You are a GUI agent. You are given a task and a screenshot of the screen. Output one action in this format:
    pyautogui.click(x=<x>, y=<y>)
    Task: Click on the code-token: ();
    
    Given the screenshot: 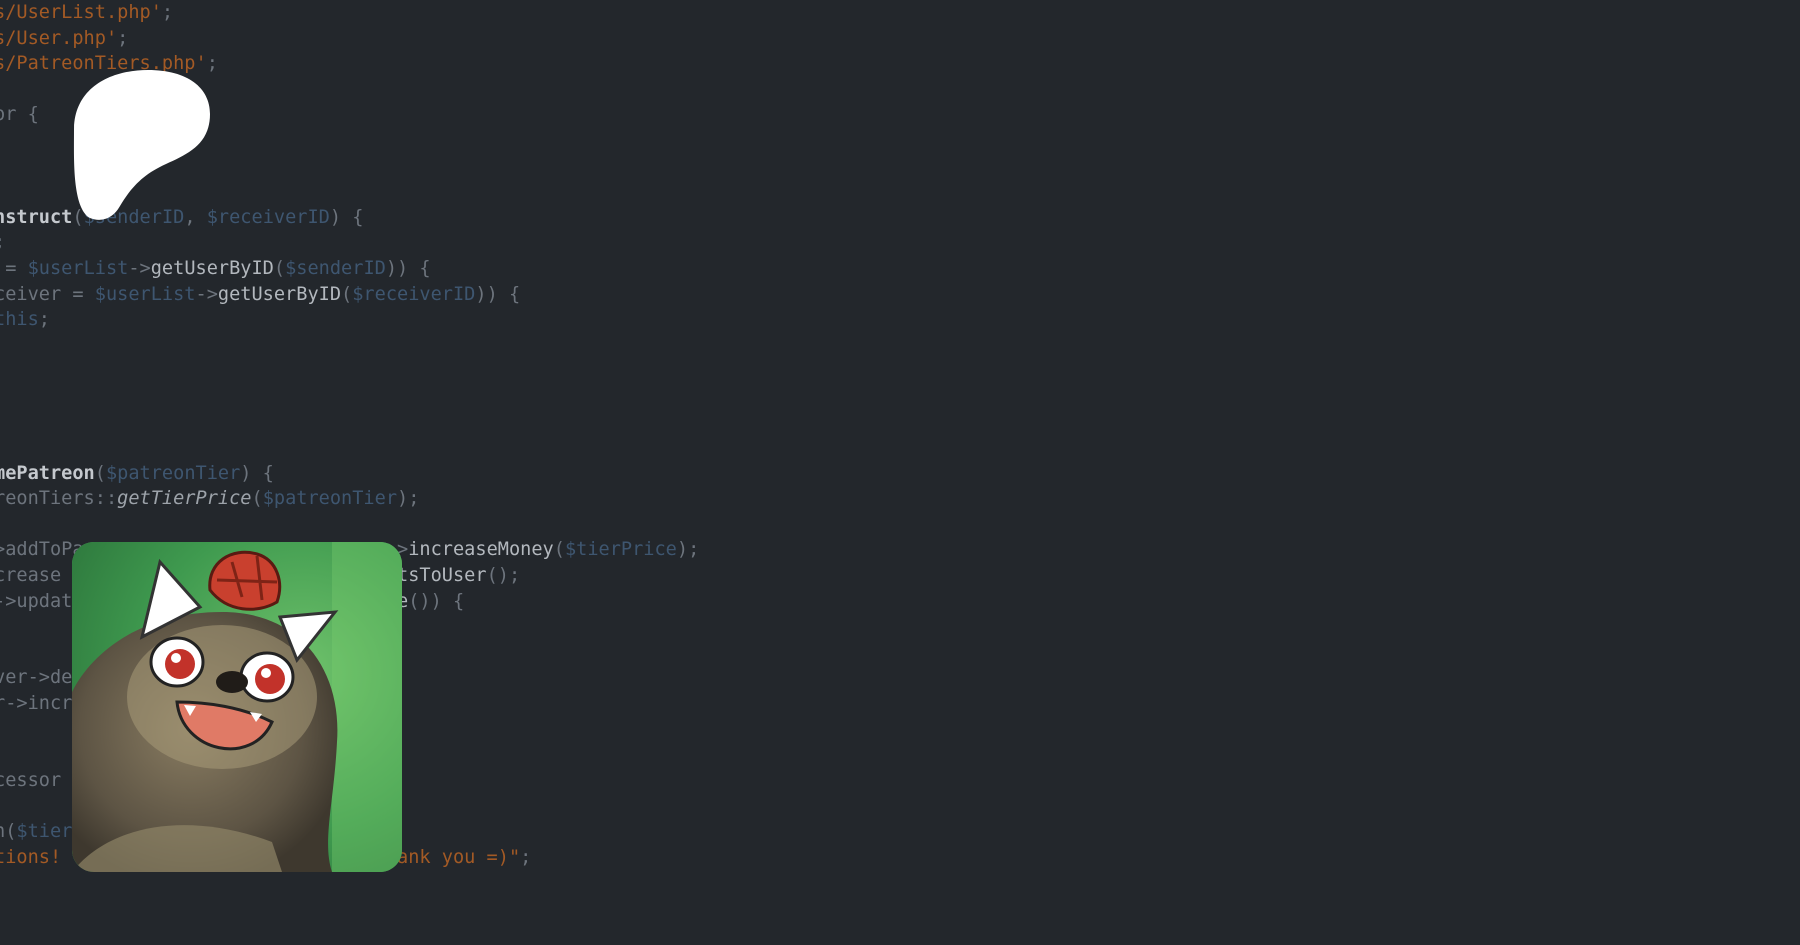 What is the action you would take?
    pyautogui.click(x=503, y=576)
    